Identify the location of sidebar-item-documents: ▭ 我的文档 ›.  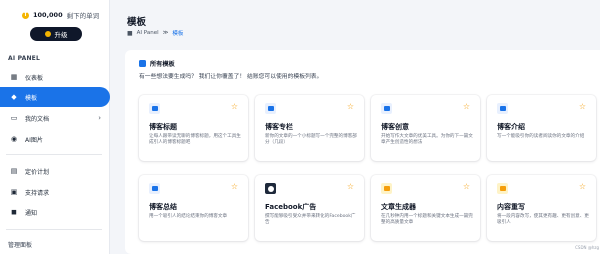
(55, 118).